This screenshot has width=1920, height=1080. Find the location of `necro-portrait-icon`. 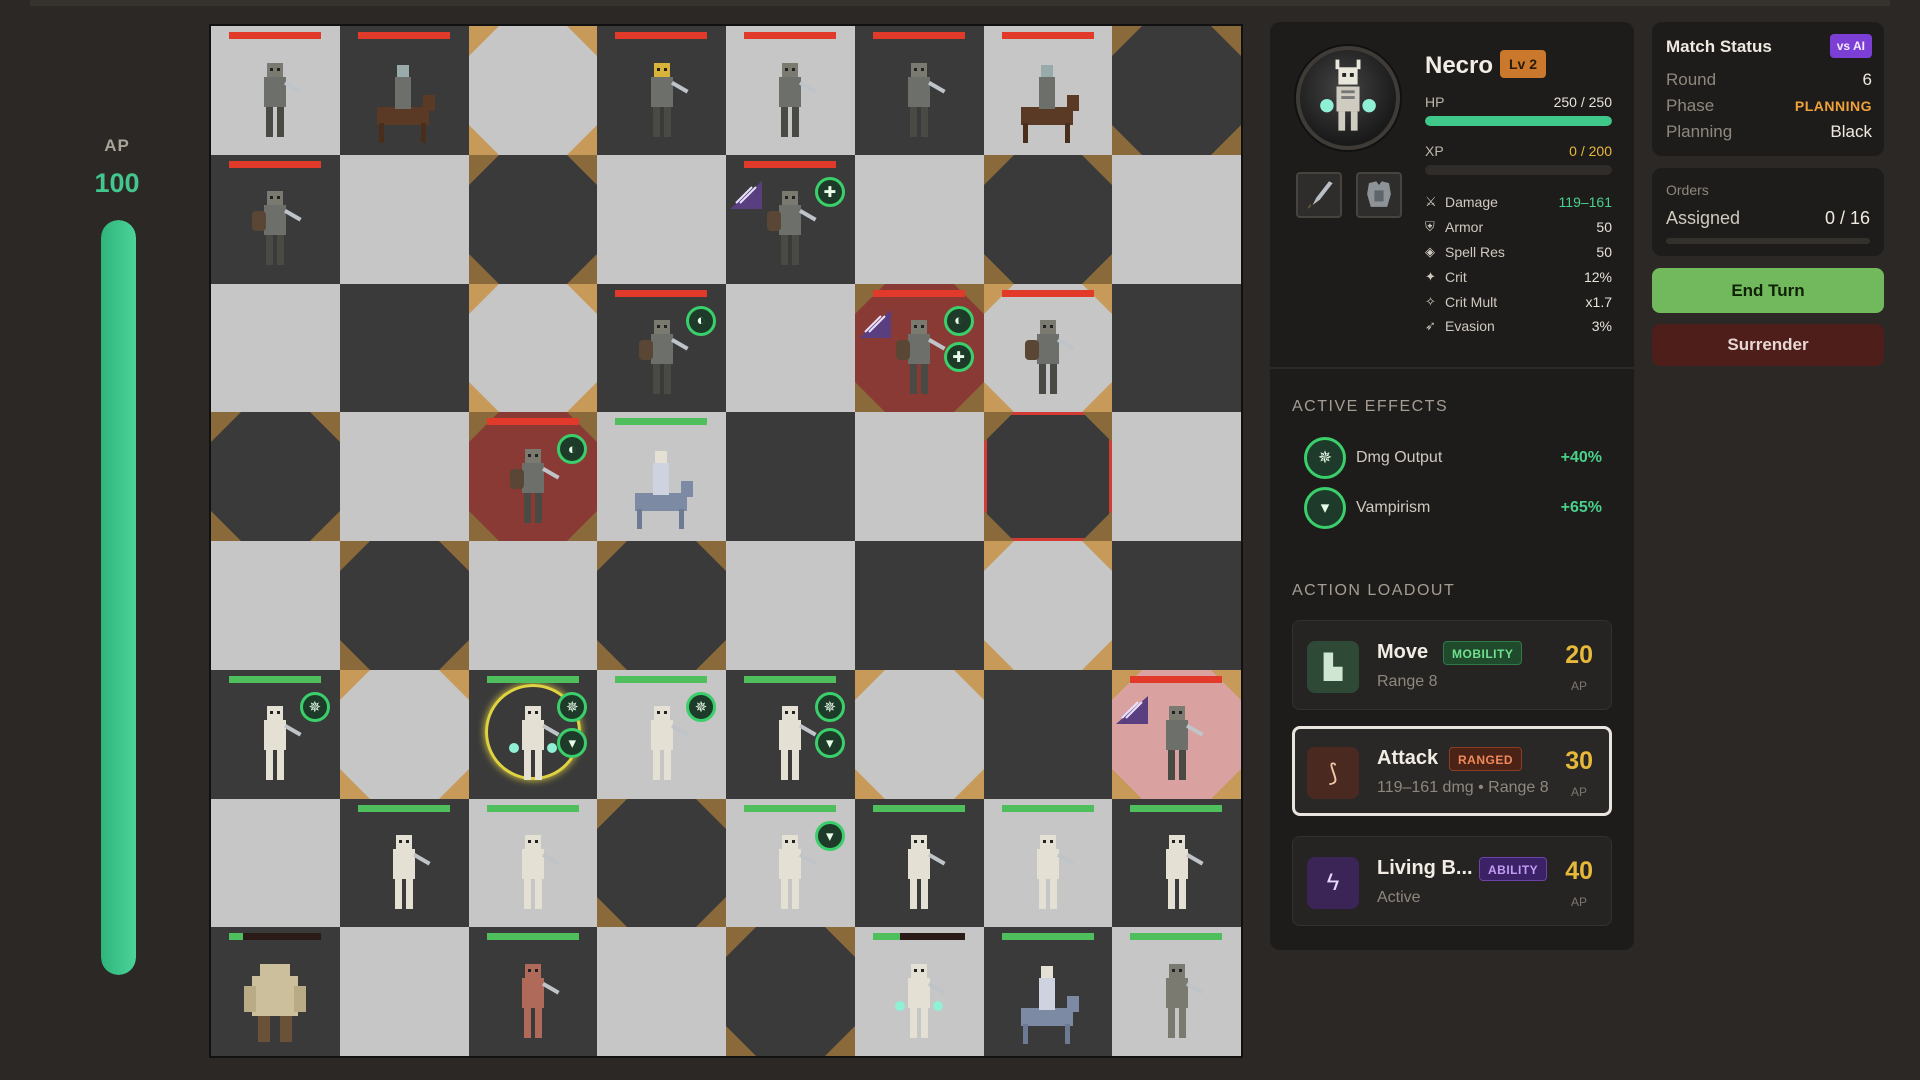

necro-portrait-icon is located at coordinates (1348, 95).